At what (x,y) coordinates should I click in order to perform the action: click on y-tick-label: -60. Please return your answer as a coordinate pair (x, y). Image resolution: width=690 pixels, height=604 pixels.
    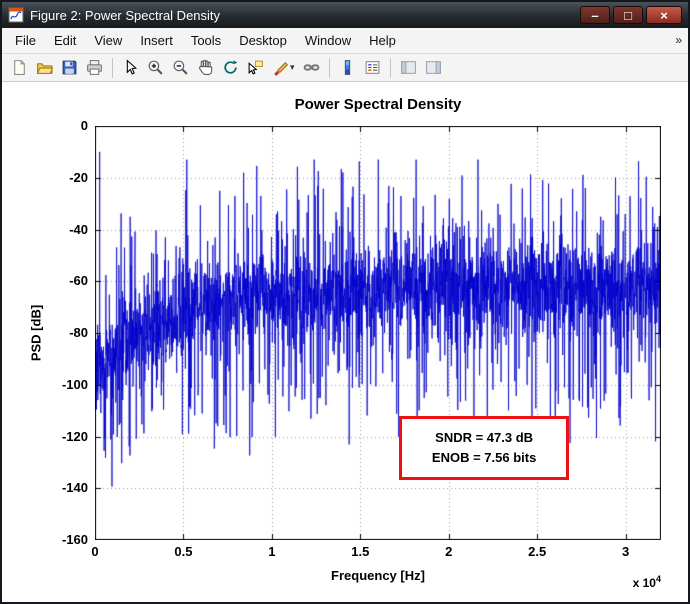
    Looking at the image, I should click on (78, 281).